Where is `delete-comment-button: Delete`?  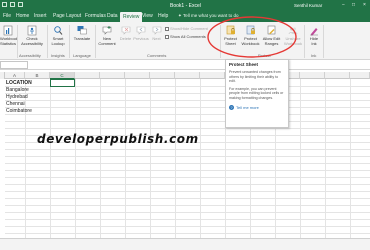
delete-comment-button: Delete is located at coordinates (125, 33).